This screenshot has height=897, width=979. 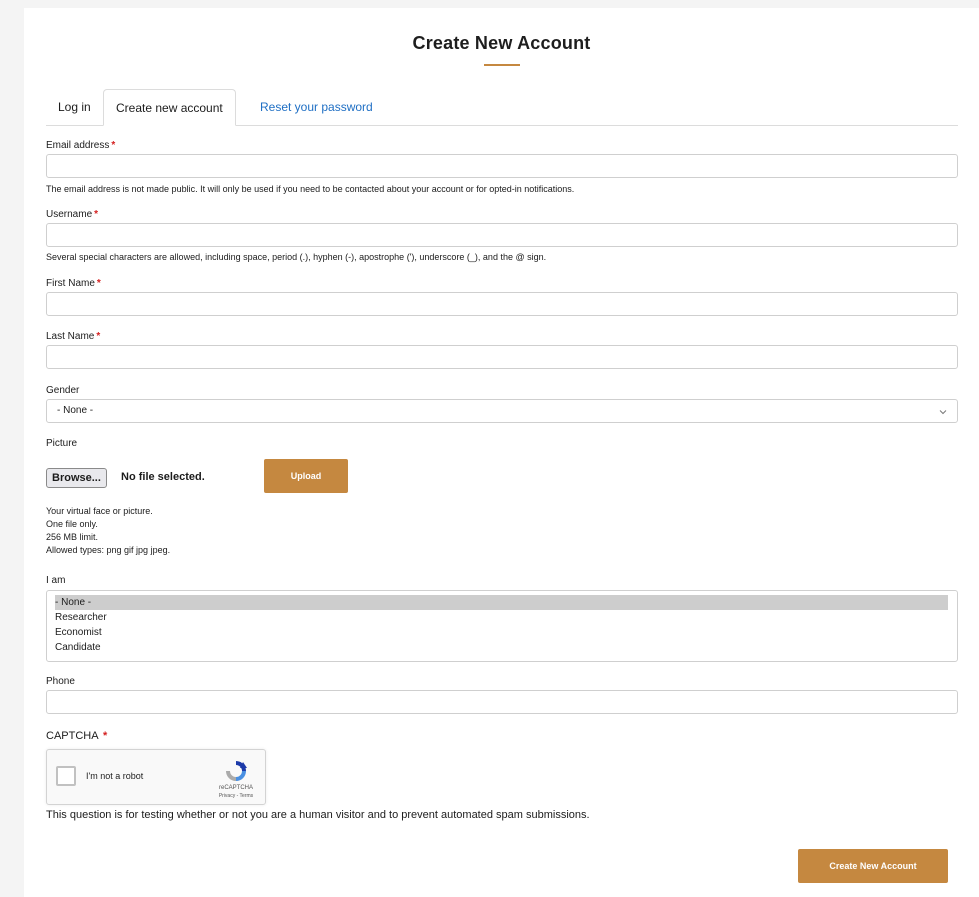 What do you see at coordinates (502, 235) in the screenshot?
I see `username-input` at bounding box center [502, 235].